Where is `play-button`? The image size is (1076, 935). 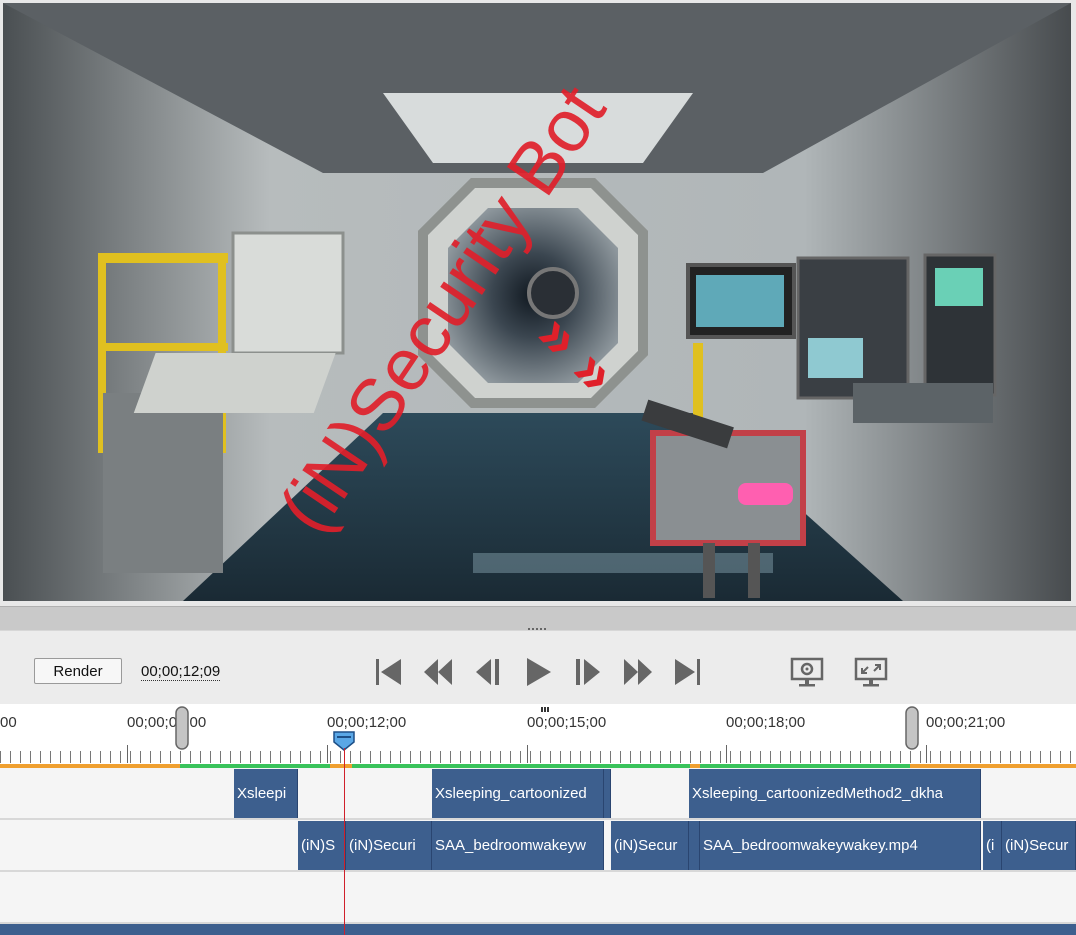 play-button is located at coordinates (538, 672).